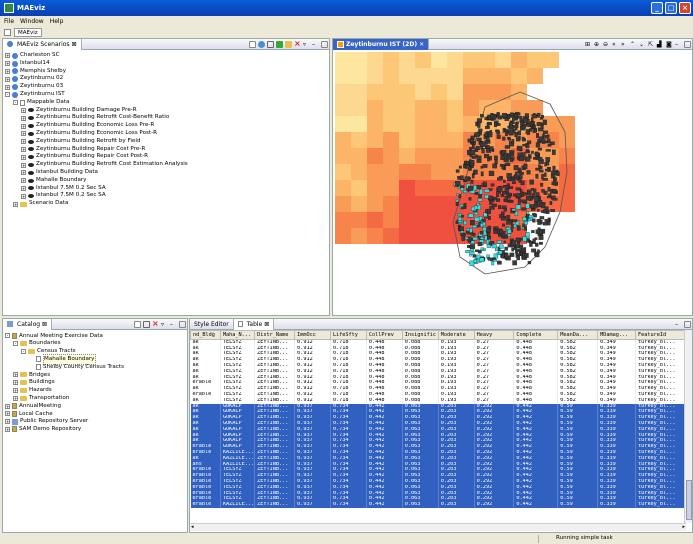 This screenshot has width=693, height=544. Describe the element at coordinates (633, 44) in the screenshot. I see `up-icon: ⌃` at that location.